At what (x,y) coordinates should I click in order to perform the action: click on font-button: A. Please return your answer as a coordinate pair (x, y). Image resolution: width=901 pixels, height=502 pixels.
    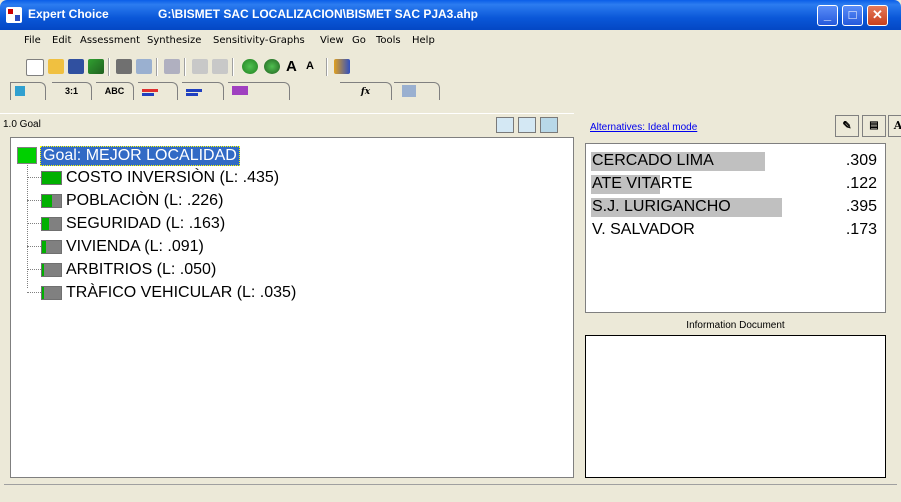
    Looking at the image, I should click on (894, 126).